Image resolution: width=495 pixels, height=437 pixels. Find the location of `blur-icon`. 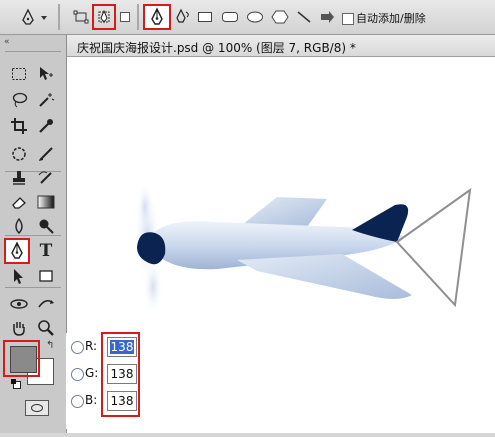

blur-icon is located at coordinates (19, 225).